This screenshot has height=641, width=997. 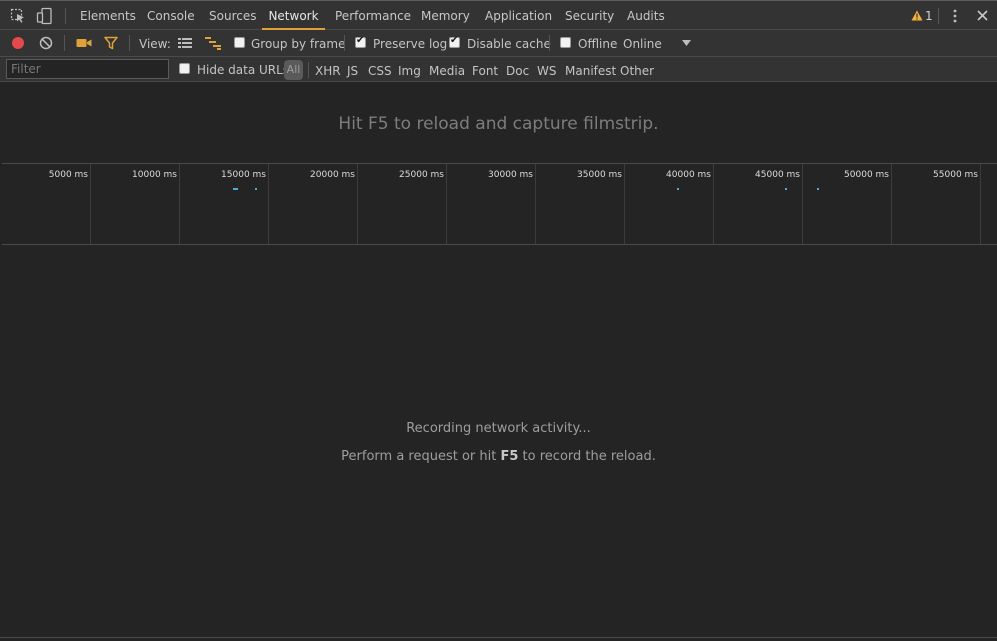 What do you see at coordinates (332, 175) in the screenshot?
I see `timeline-tick-label: 20000 ms` at bounding box center [332, 175].